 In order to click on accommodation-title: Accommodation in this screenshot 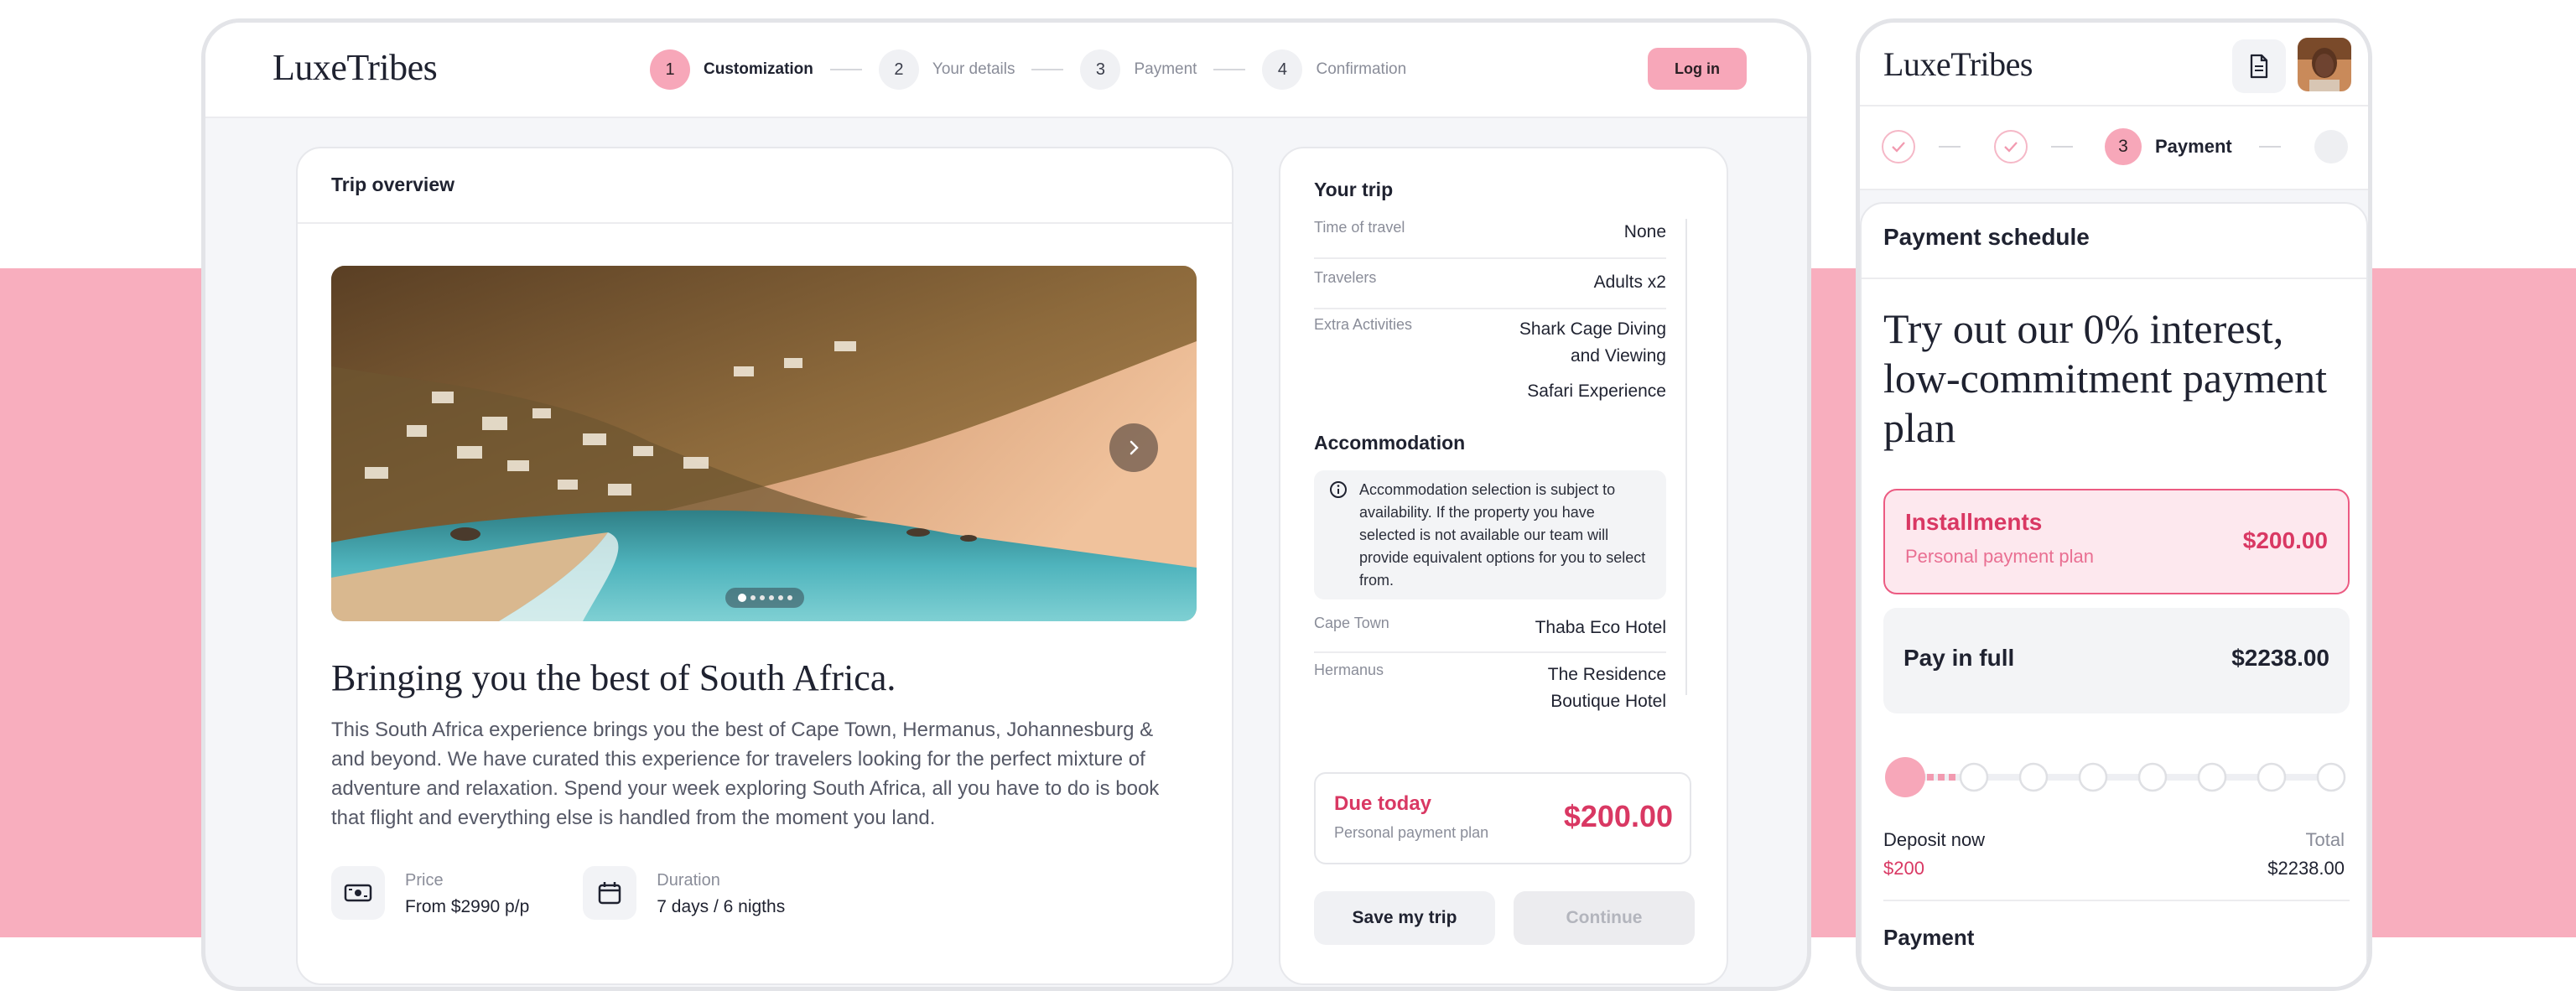, I will do `click(1390, 443)`.